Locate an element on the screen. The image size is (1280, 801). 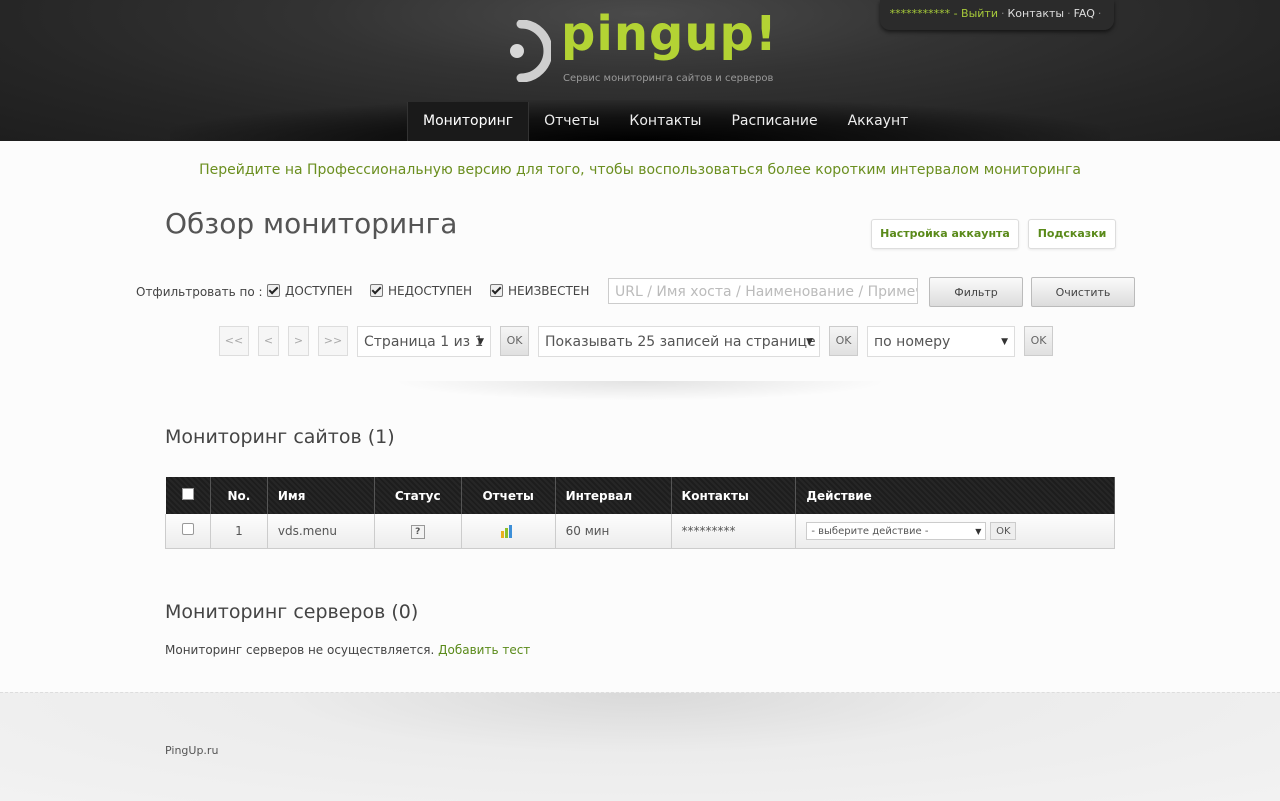
account-settings-button: Настройка аккаунта is located at coordinates (945, 234).